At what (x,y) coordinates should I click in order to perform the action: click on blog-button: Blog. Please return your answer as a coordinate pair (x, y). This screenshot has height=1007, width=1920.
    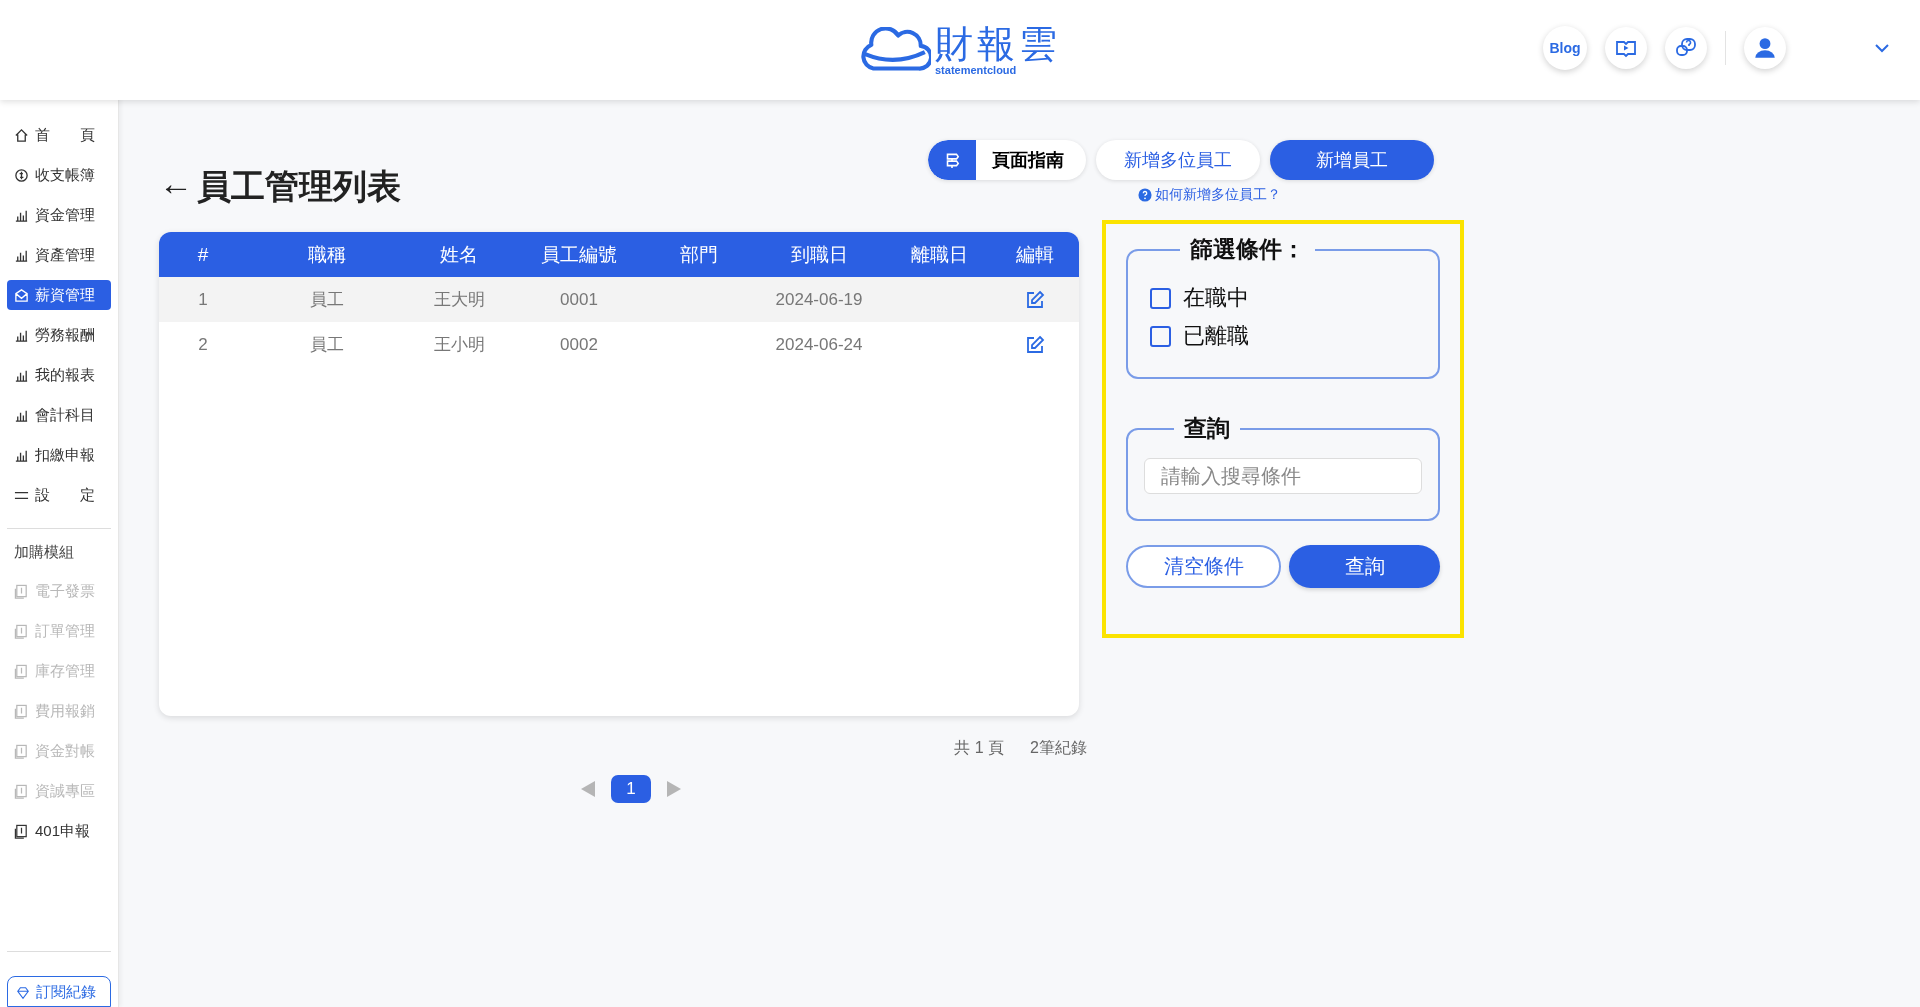
    Looking at the image, I should click on (1565, 48).